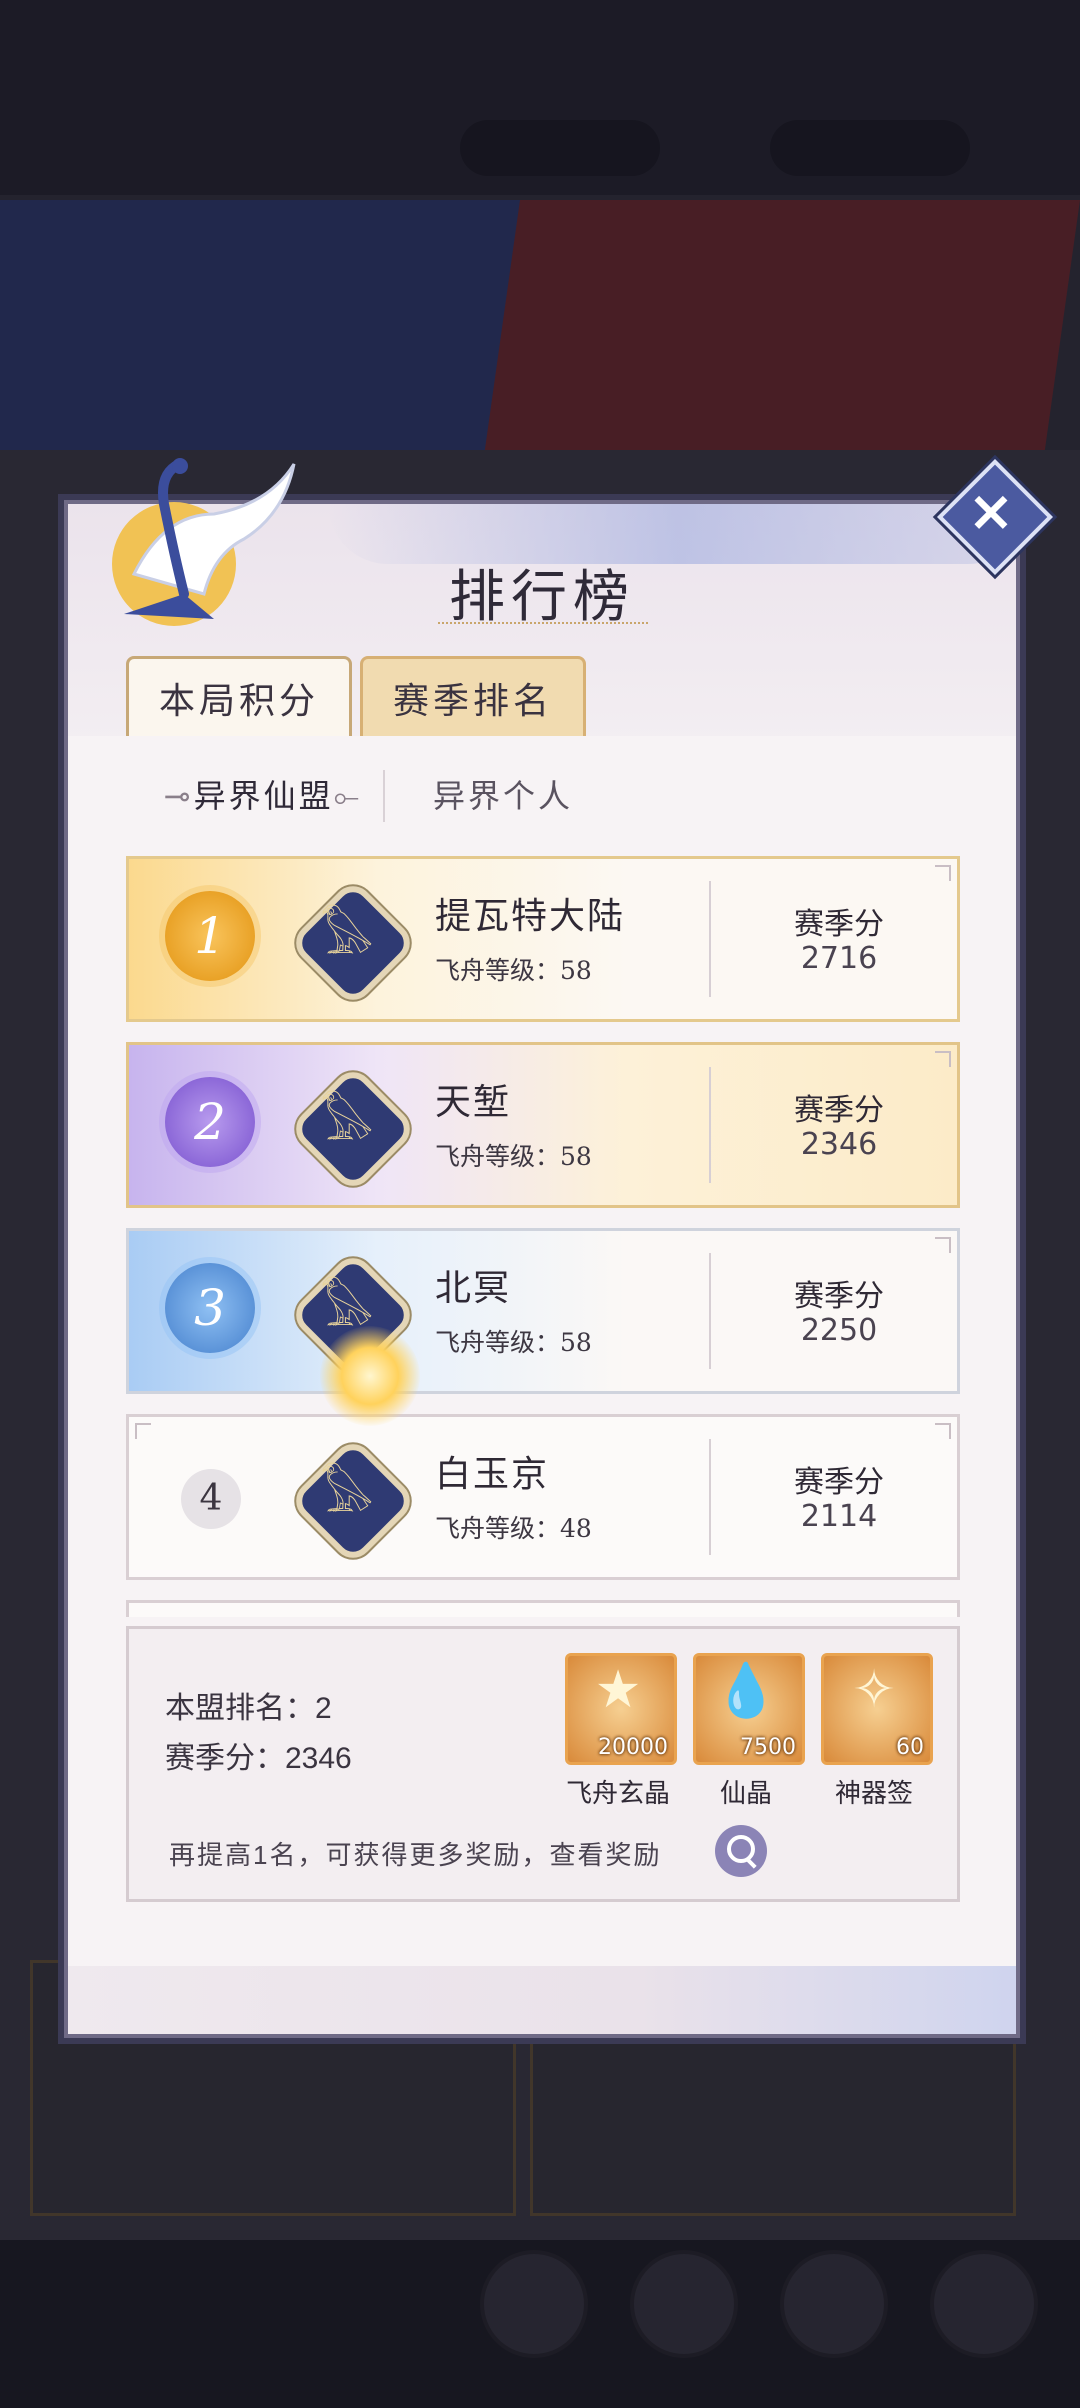 The width and height of the screenshot is (1080, 2408). I want to click on rank-badge-purple: 2, so click(210, 1122).